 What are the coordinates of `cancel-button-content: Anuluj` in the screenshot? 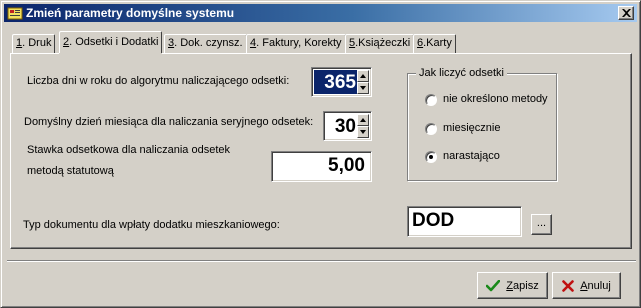 It's located at (586, 285).